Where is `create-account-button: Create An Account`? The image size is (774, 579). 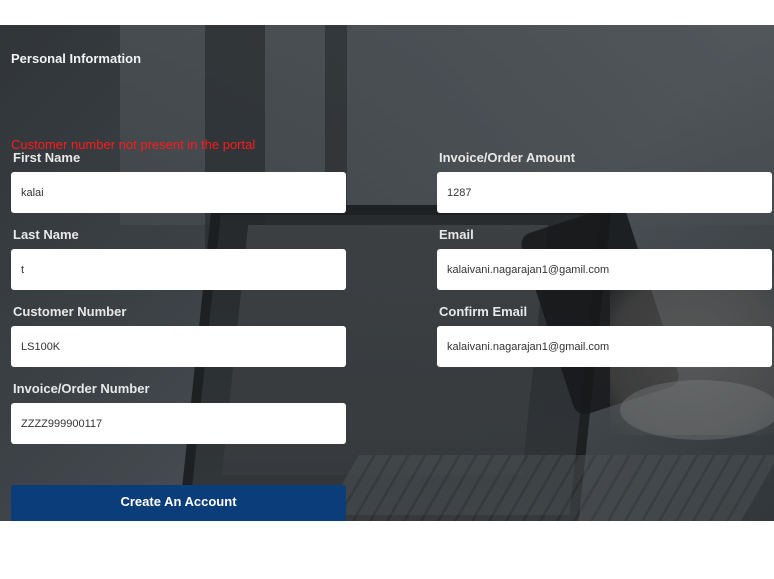
create-account-button: Create An Account is located at coordinates (178, 503).